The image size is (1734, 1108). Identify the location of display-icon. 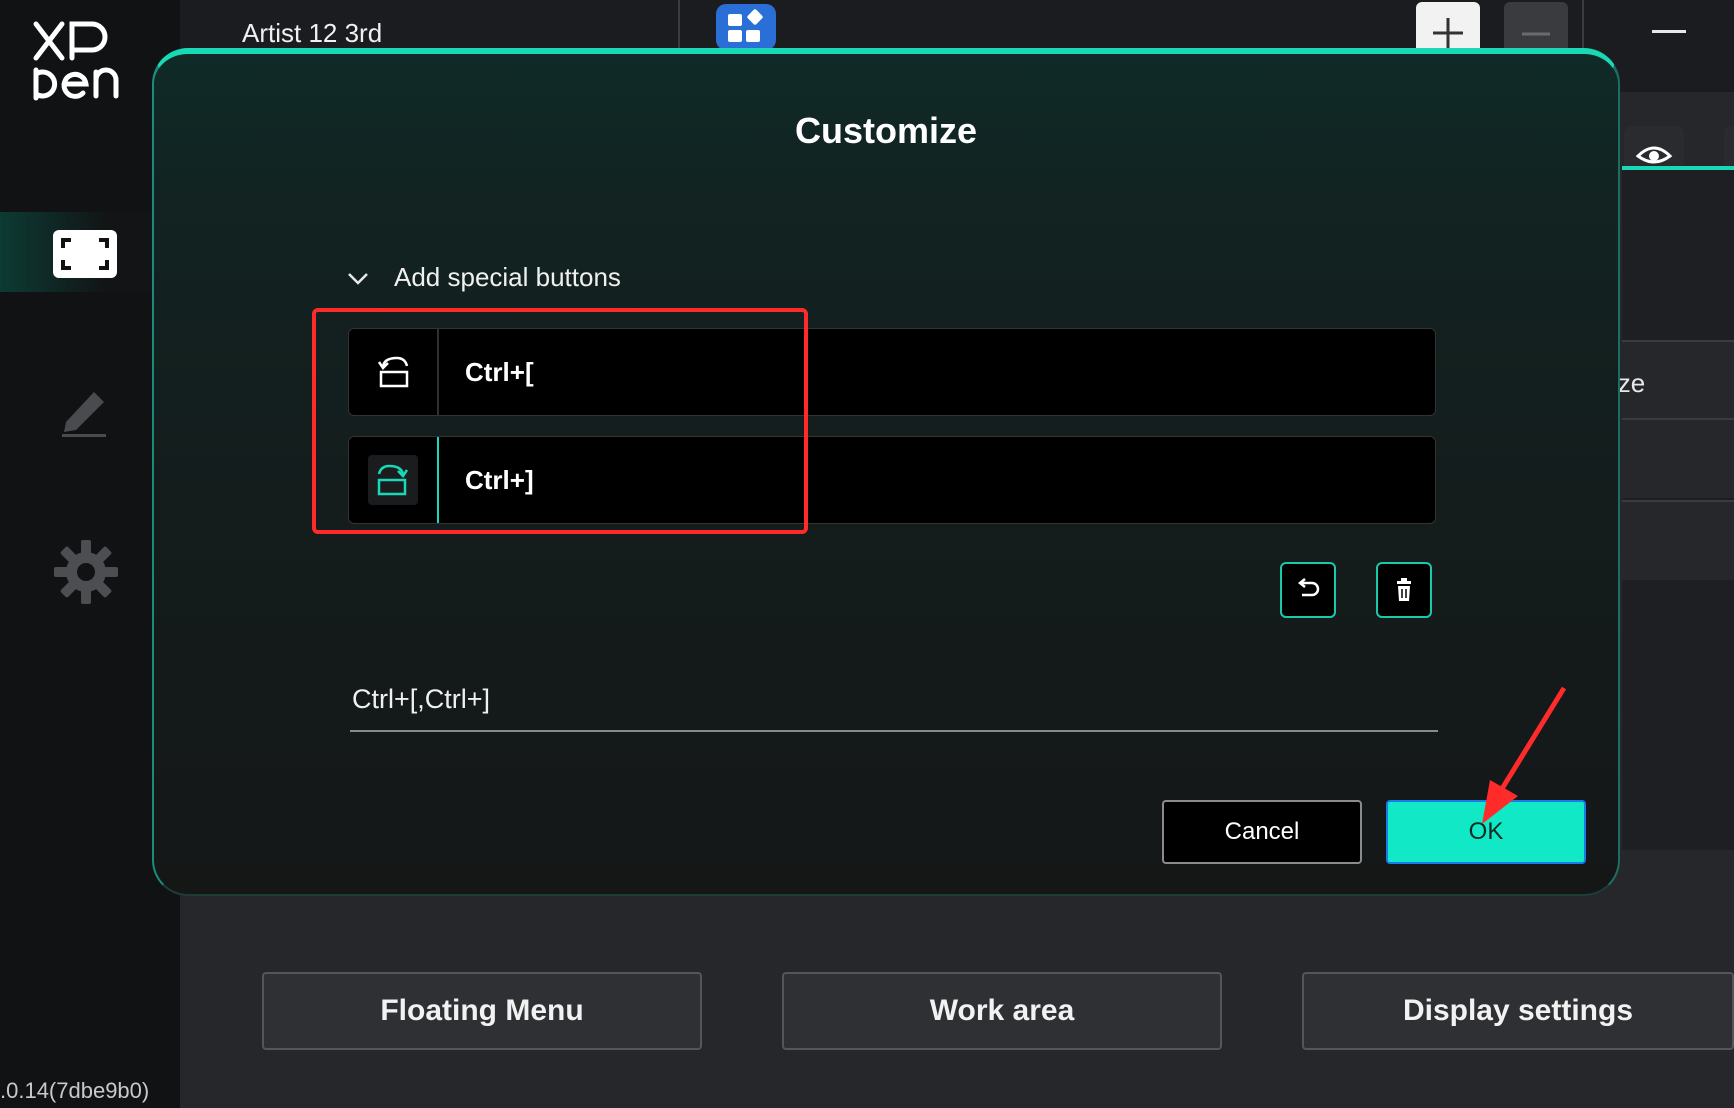
(85, 254).